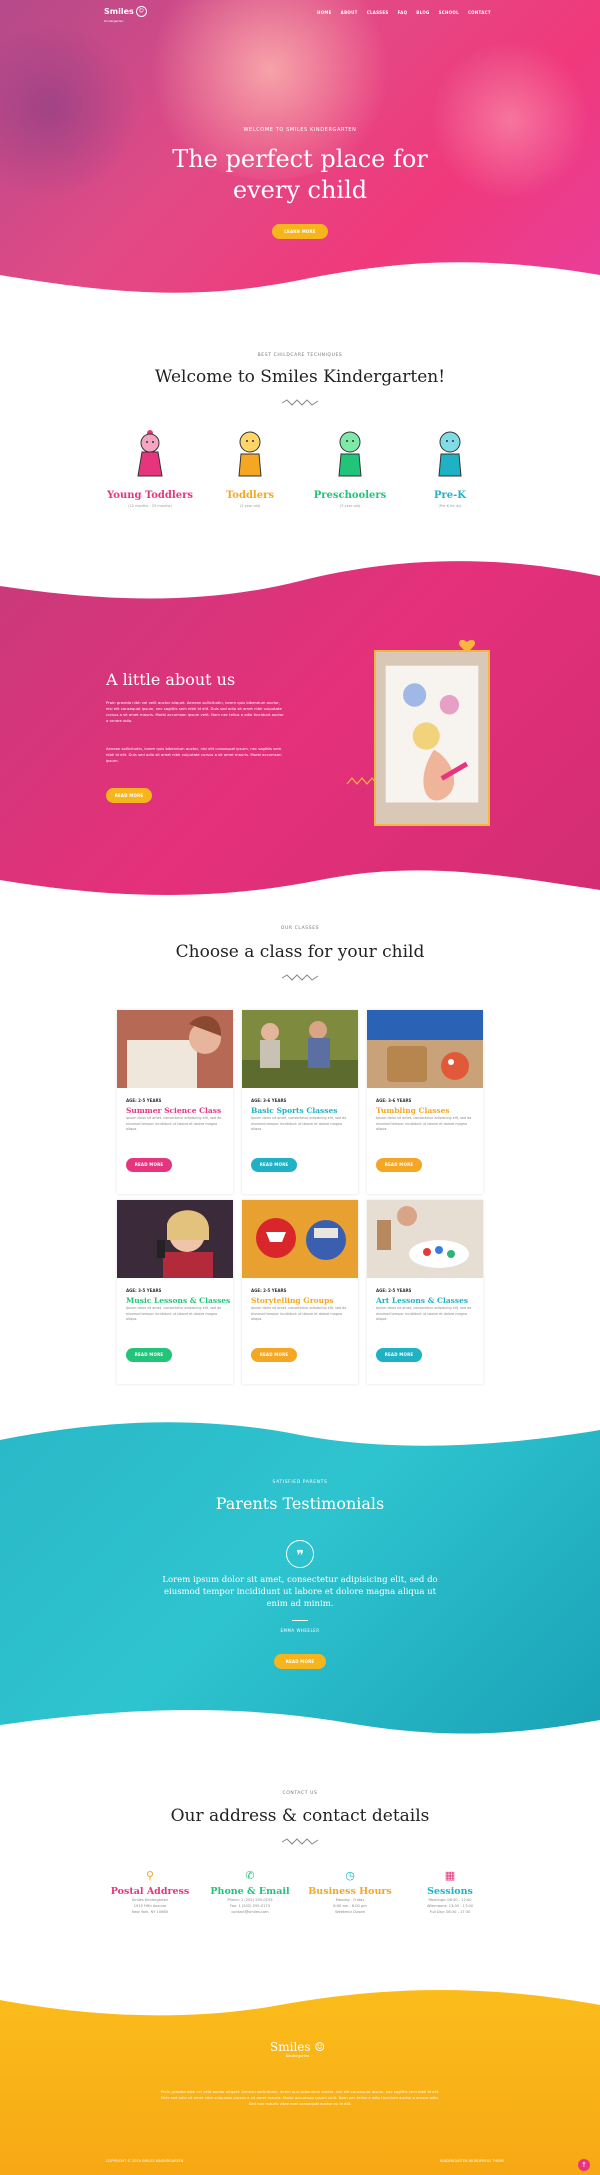 The width and height of the screenshot is (600, 2175). I want to click on contact-heading: Sessions, so click(450, 1891).